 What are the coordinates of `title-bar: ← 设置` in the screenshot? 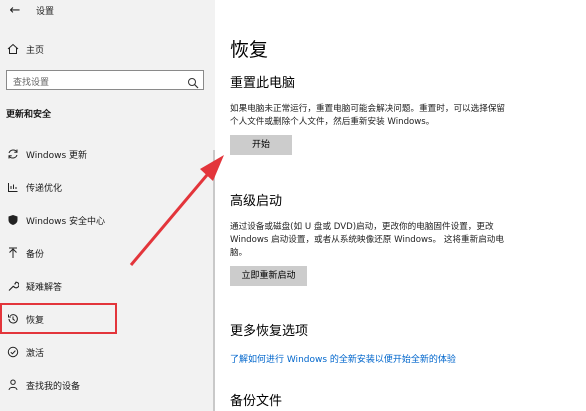 It's located at (107, 12).